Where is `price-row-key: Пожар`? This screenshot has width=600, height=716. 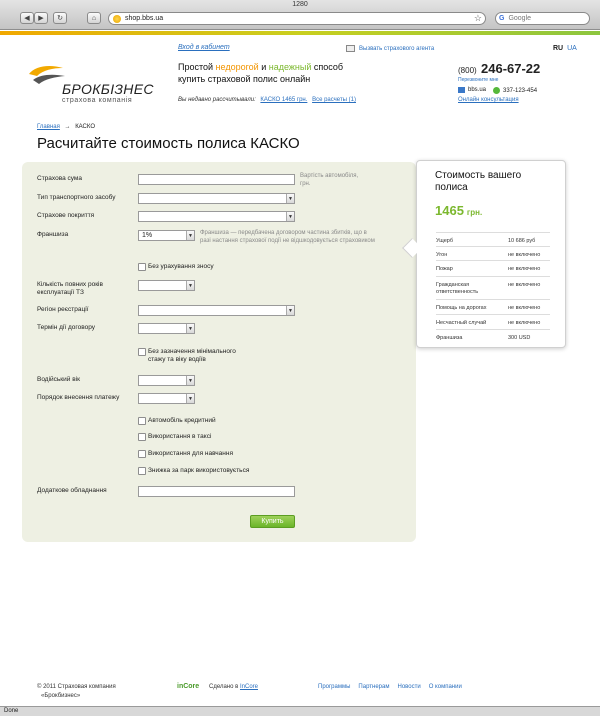 price-row-key: Пожар is located at coordinates (444, 269).